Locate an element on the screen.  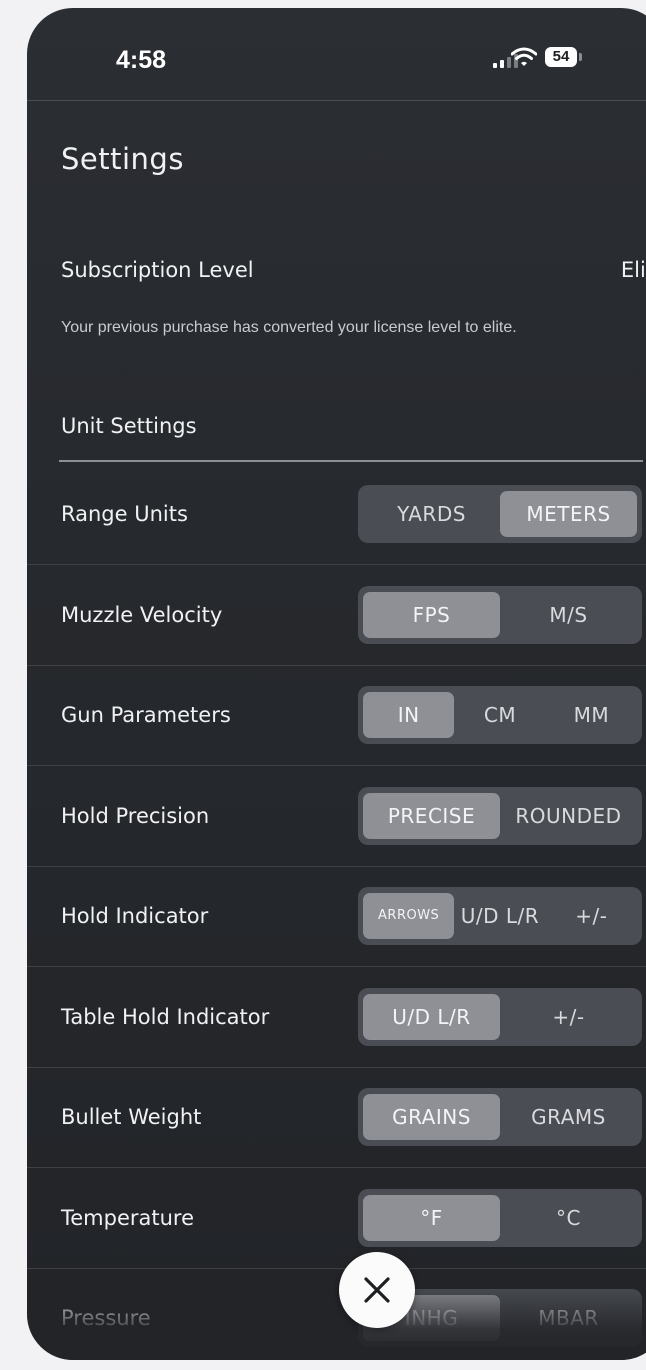
segmented-control-gun-parameters: IN CM MM is located at coordinates (500, 715).